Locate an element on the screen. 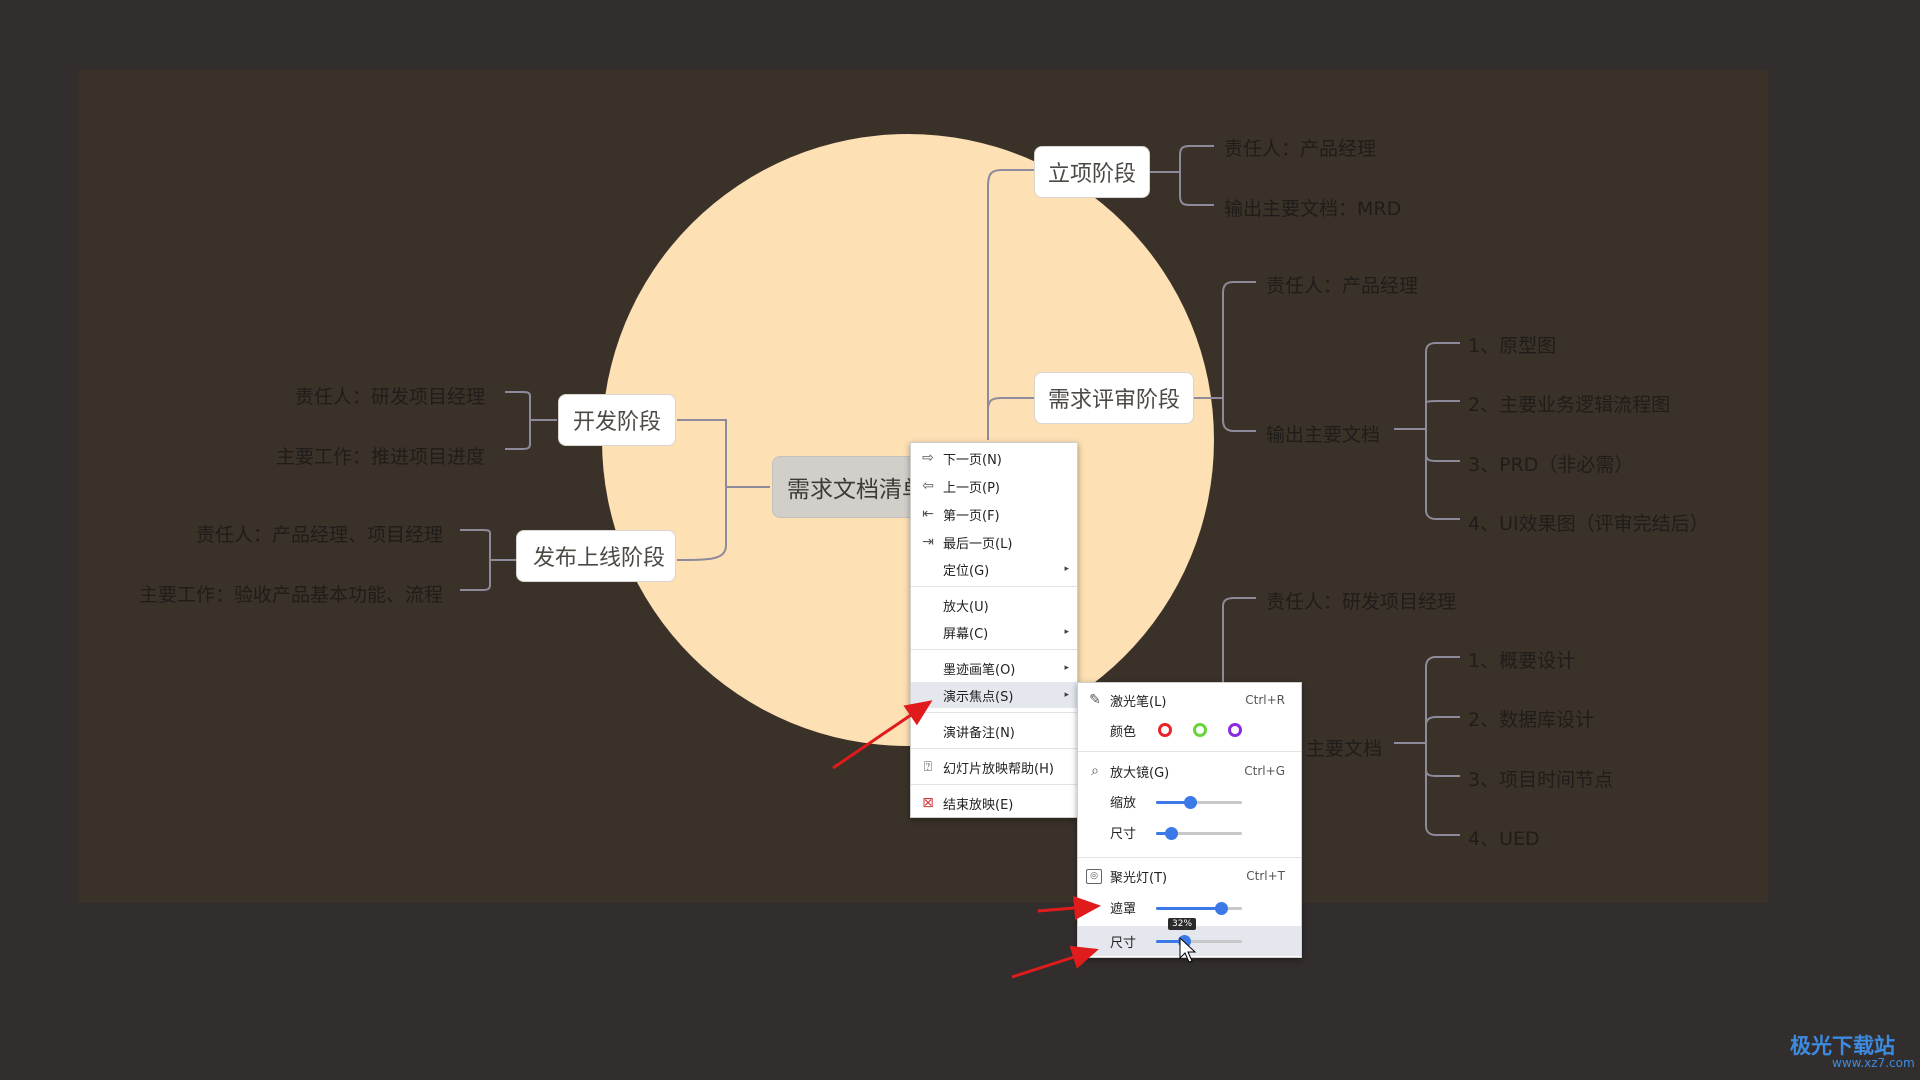 This screenshot has height=1080, width=1920. red-arrow-focus is located at coordinates (882, 735).